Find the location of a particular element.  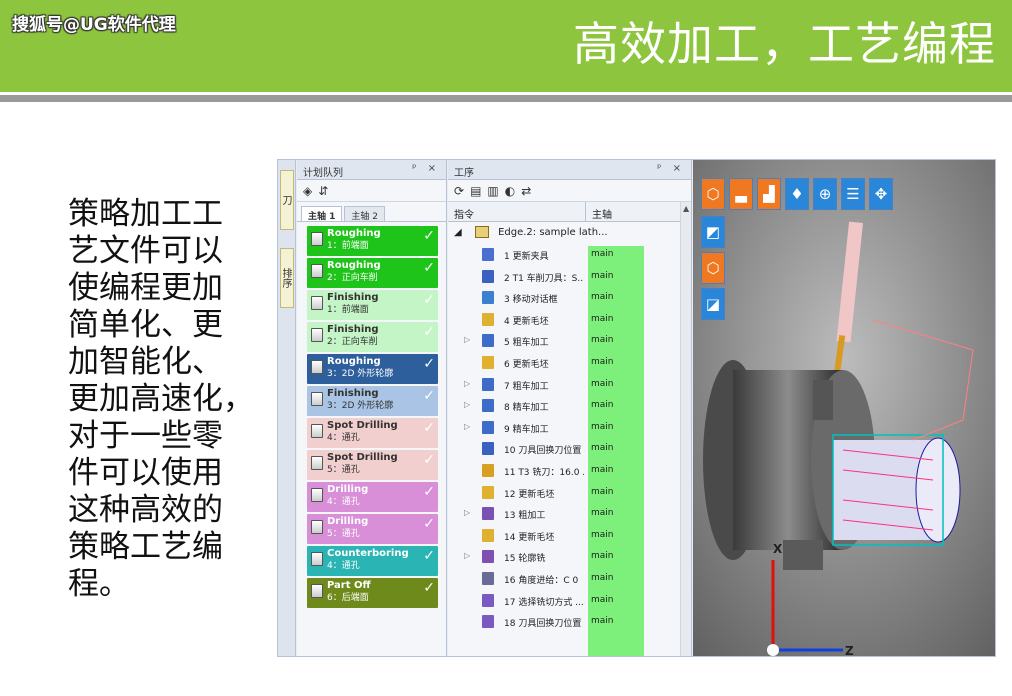

queue-item: Roughing 3：2D 外形轮廓 ✓ is located at coordinates (372, 369).